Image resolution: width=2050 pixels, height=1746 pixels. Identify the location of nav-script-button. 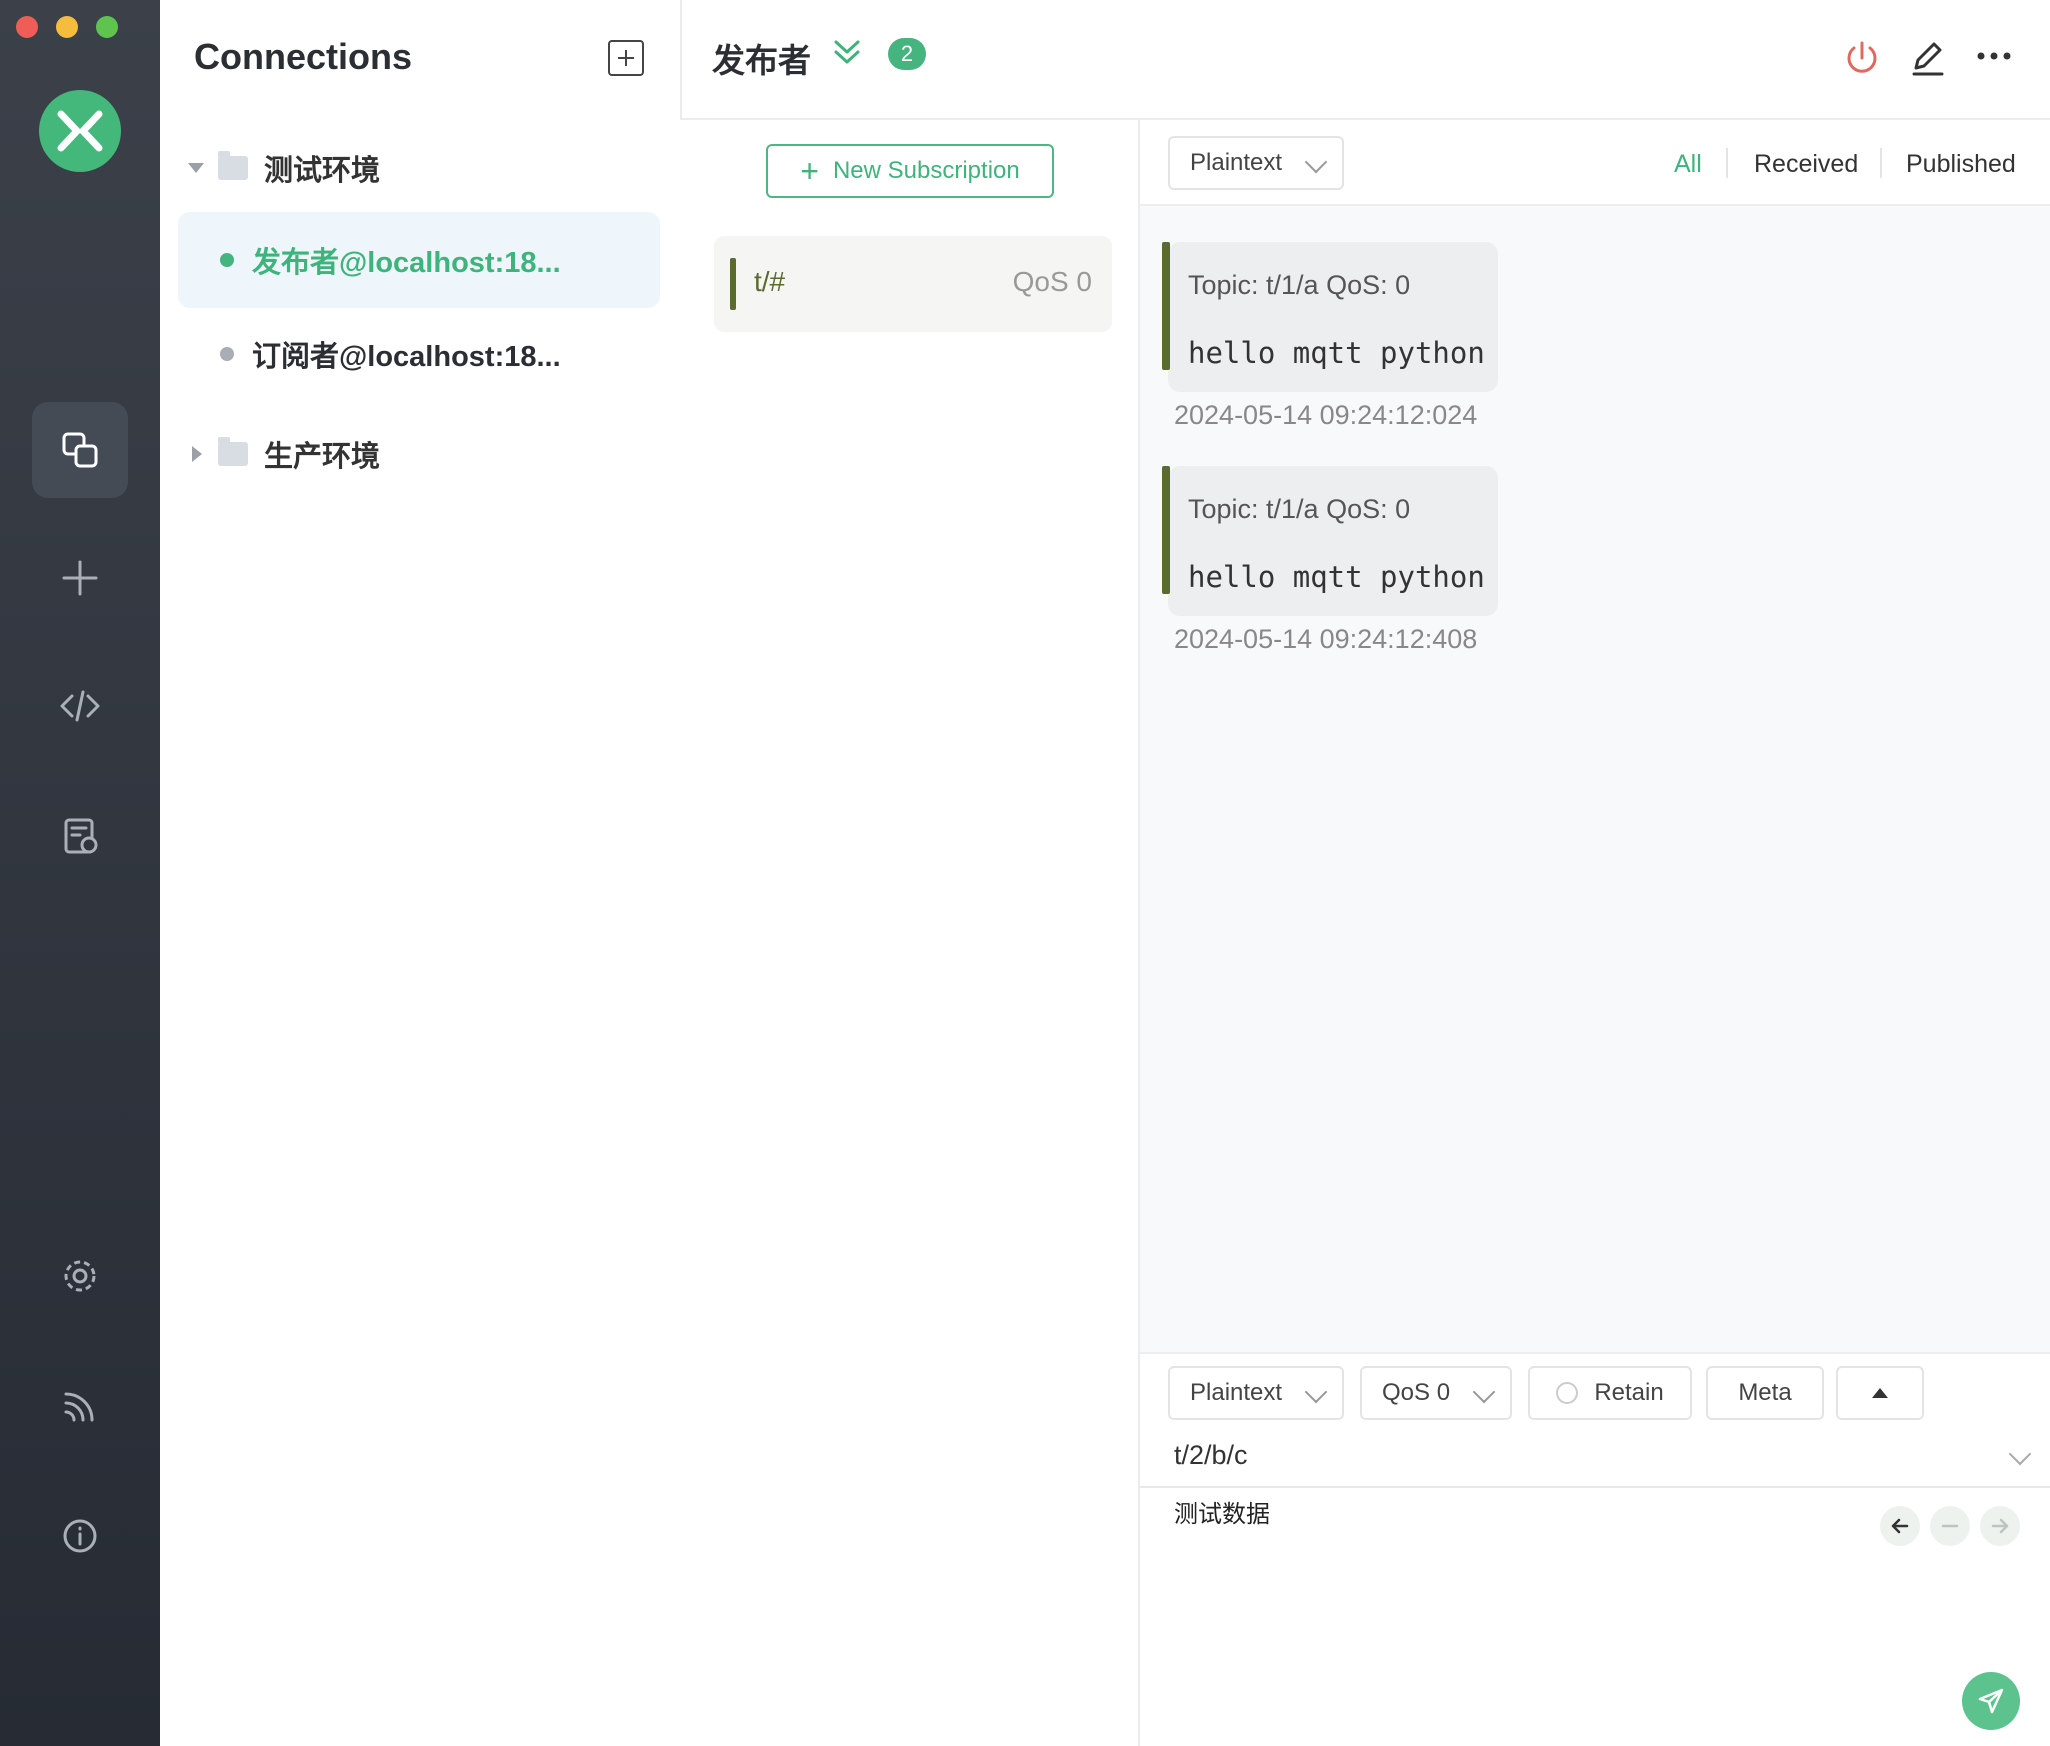
(80, 706).